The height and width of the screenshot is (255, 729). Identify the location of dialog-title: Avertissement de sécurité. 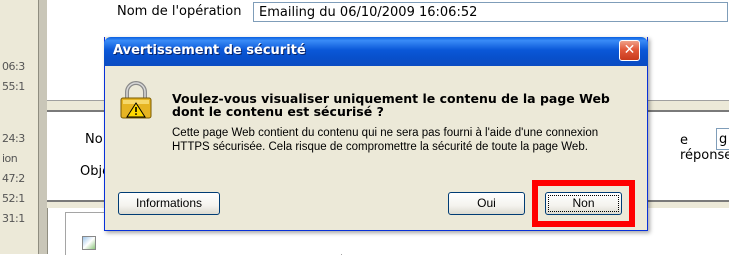
(209, 50).